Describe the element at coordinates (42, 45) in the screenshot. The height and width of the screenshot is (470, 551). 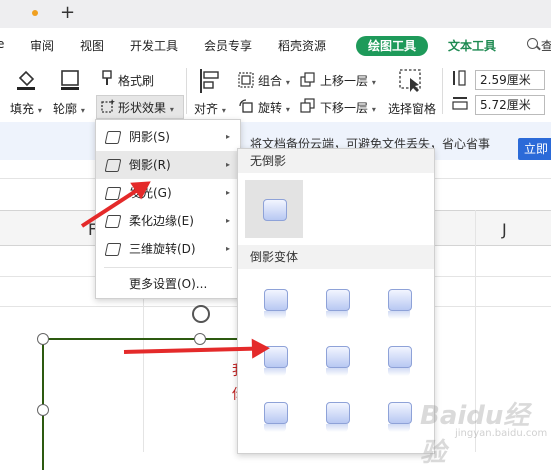
I see `menu-review: 审阅` at that location.